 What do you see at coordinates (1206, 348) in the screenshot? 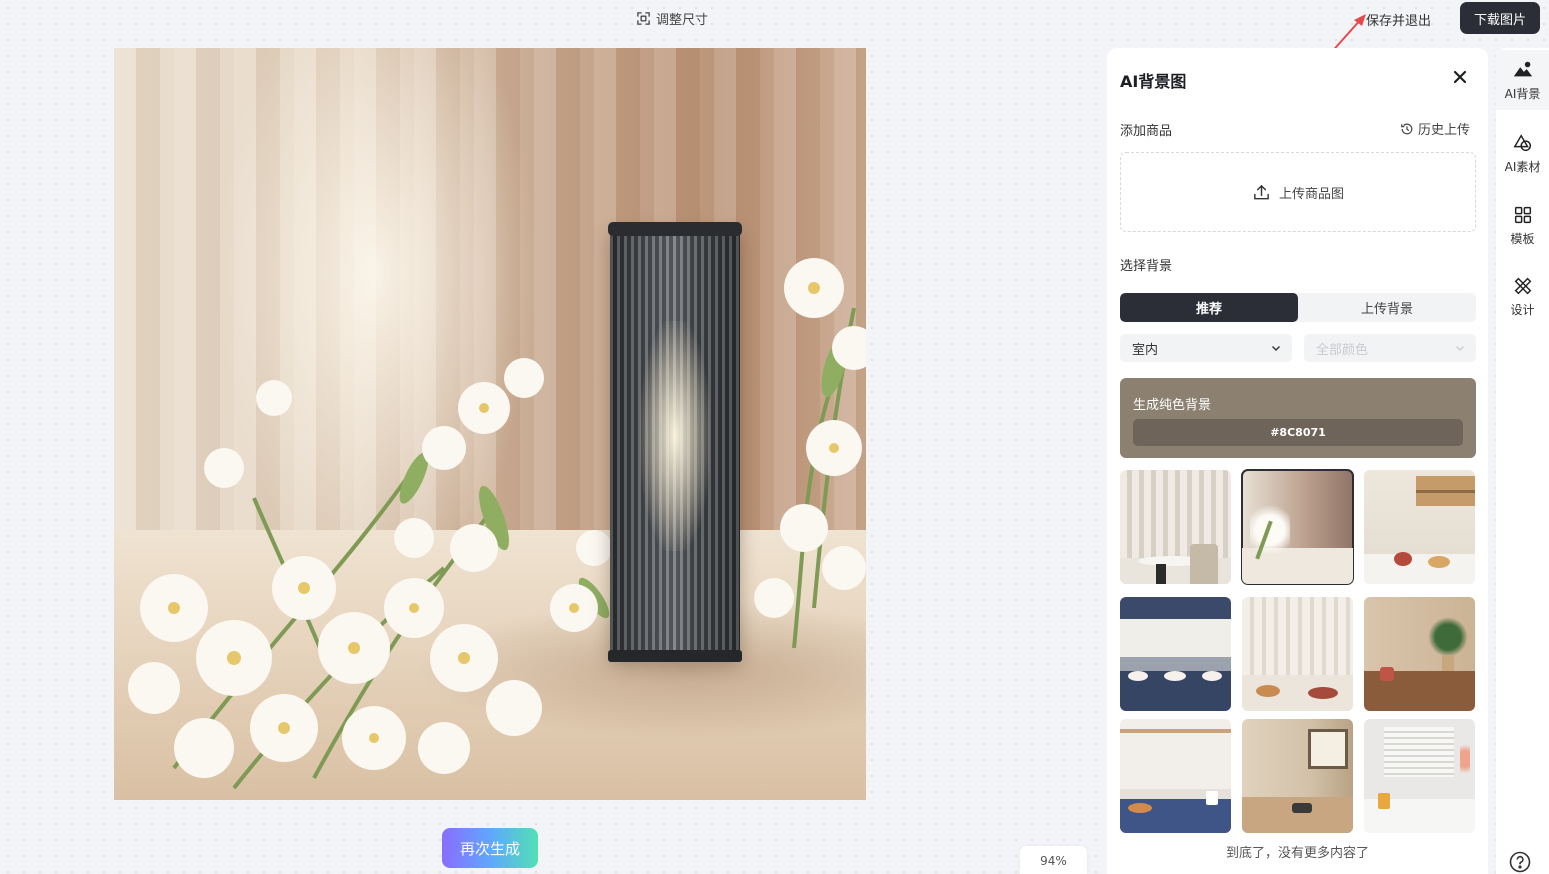
I see `scene-select: 室内` at bounding box center [1206, 348].